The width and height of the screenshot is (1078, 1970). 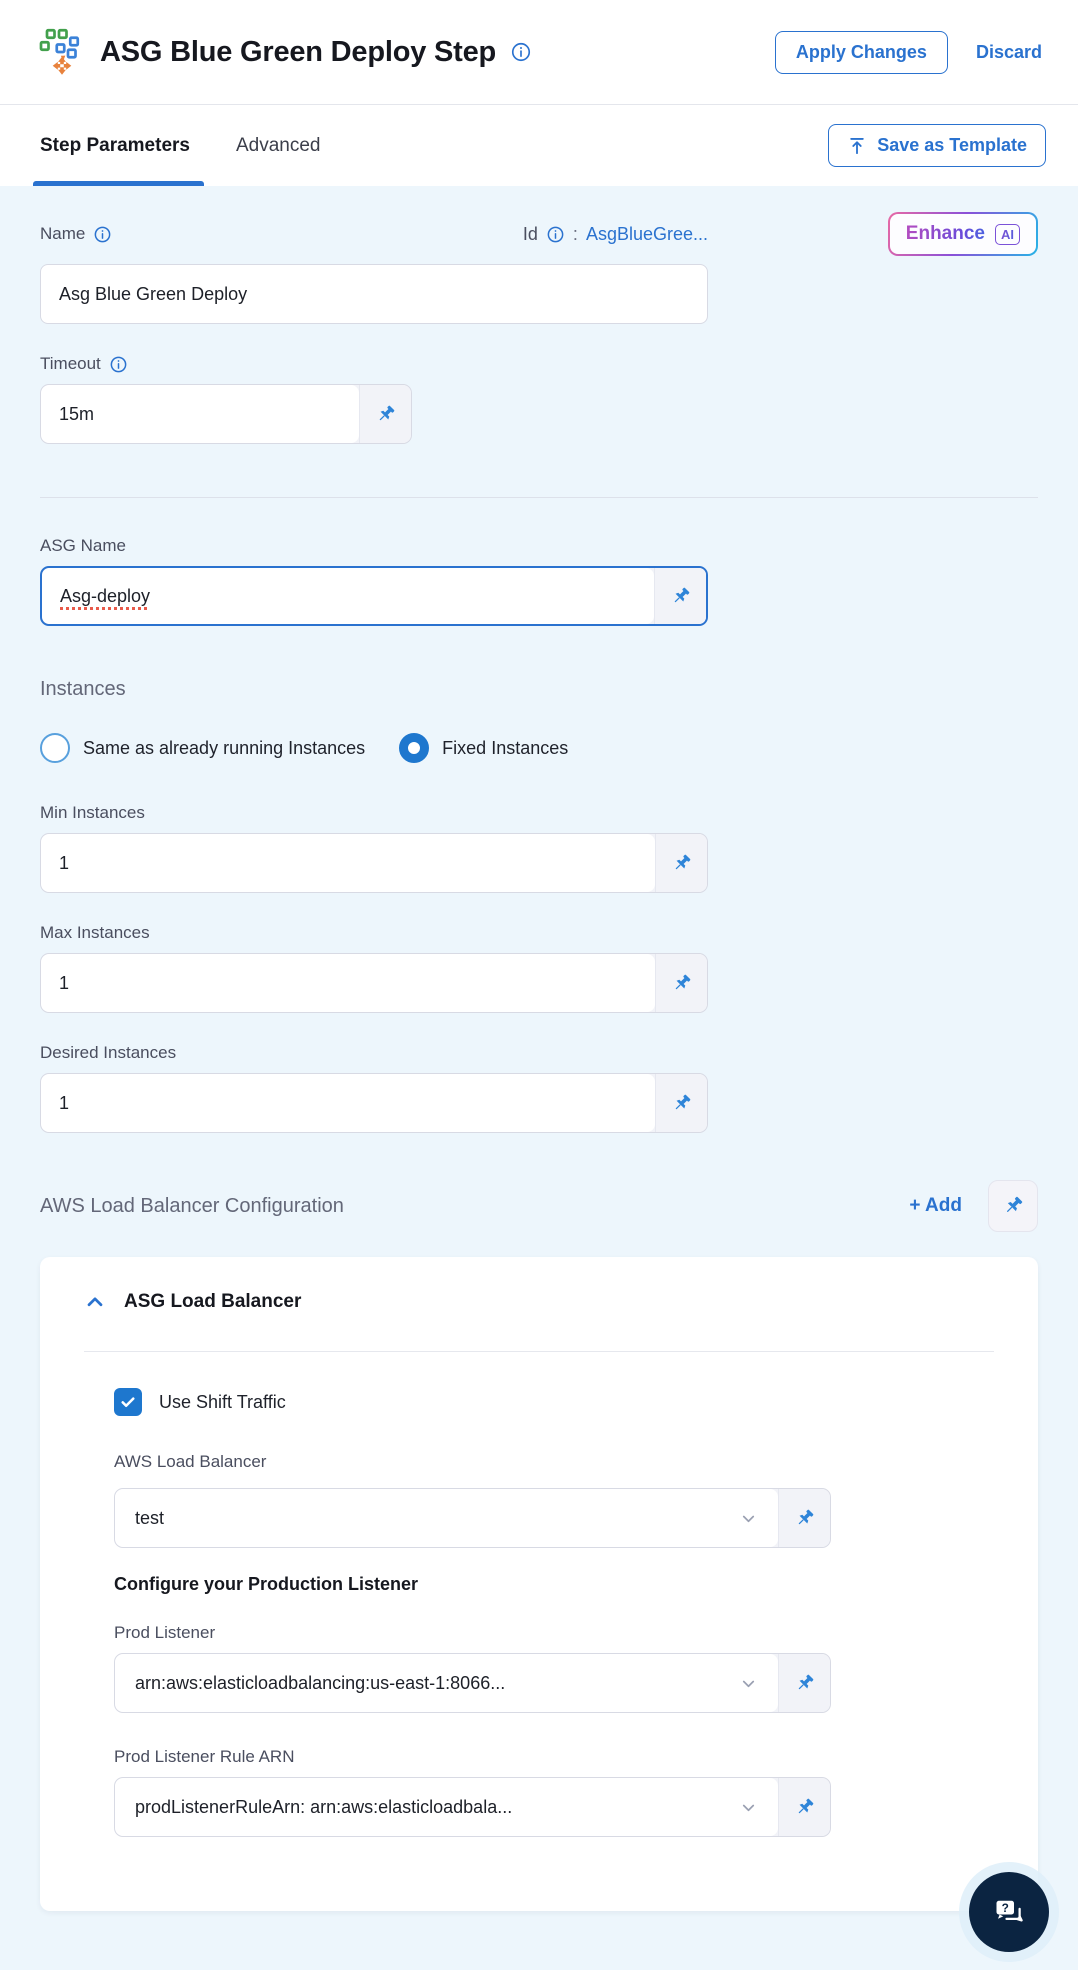 I want to click on prod-listener-rule-pin-button, so click(x=804, y=1807).